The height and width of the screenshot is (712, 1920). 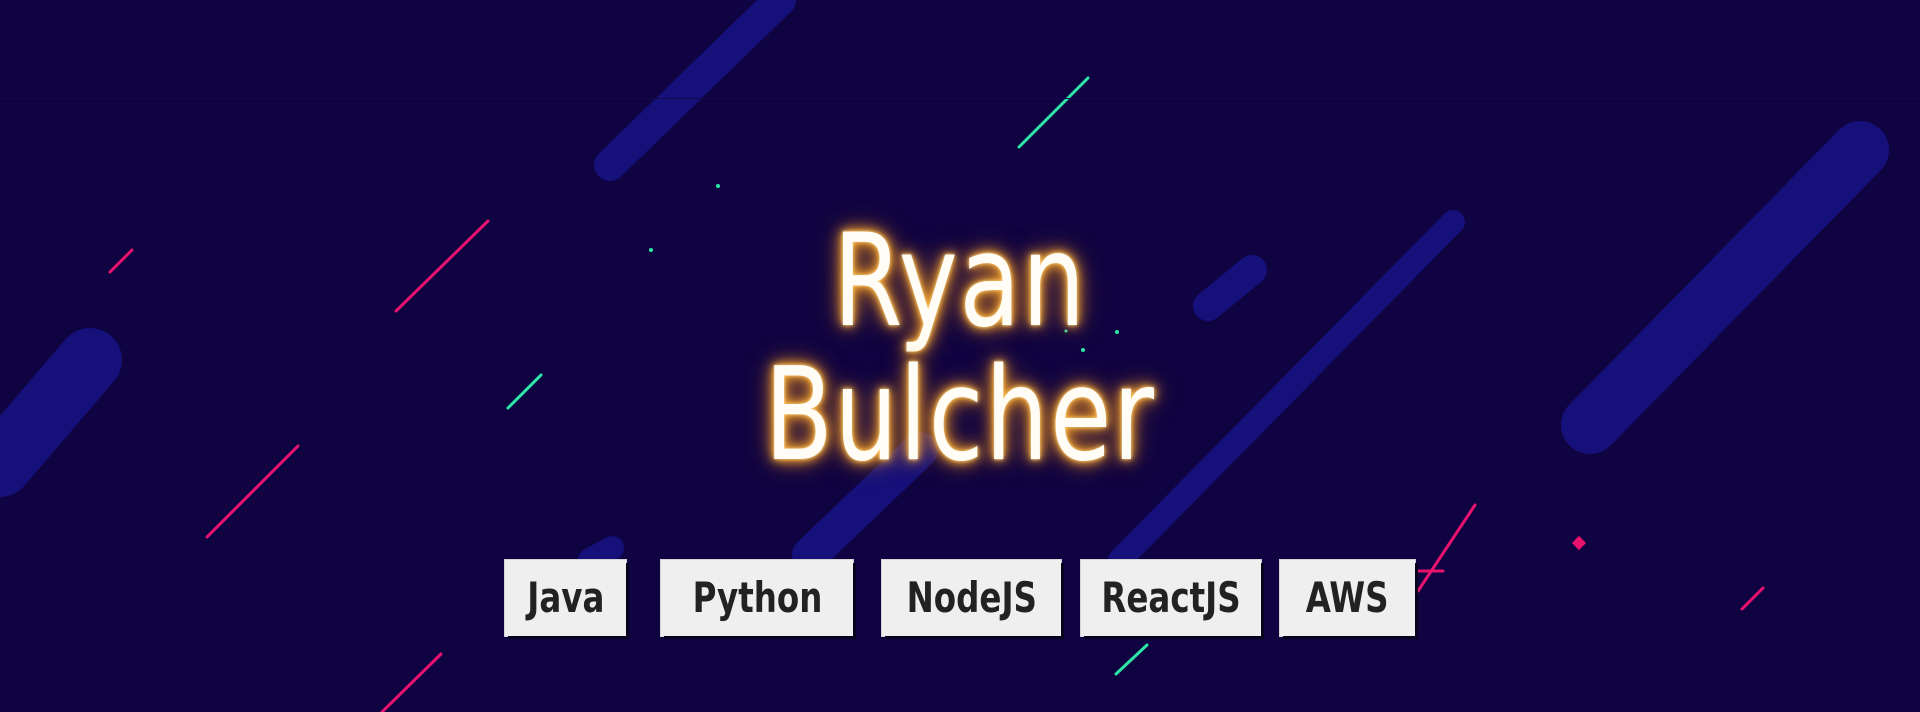 I want to click on skill-badge-python: Python, so click(x=757, y=598).